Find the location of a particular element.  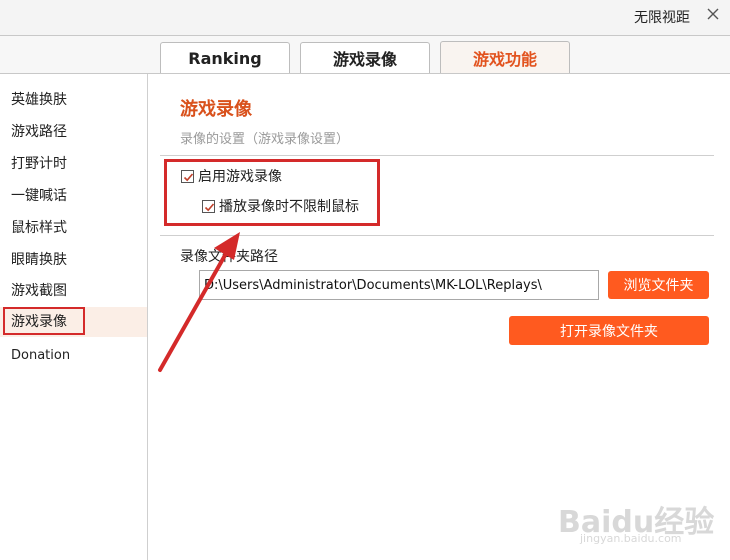

folder-path-label: 录像文件夹路径 is located at coordinates (229, 257).